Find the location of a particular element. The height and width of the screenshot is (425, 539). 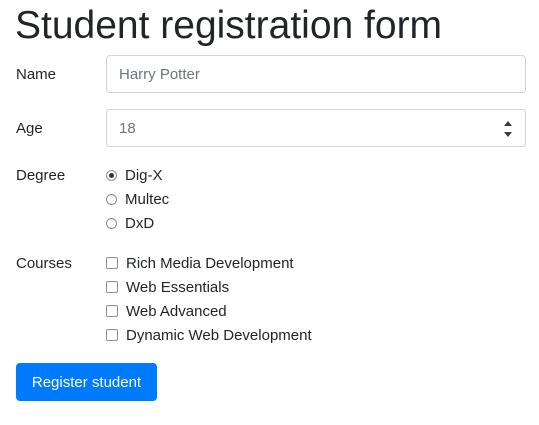

register-student-button: Register student is located at coordinates (86, 382).